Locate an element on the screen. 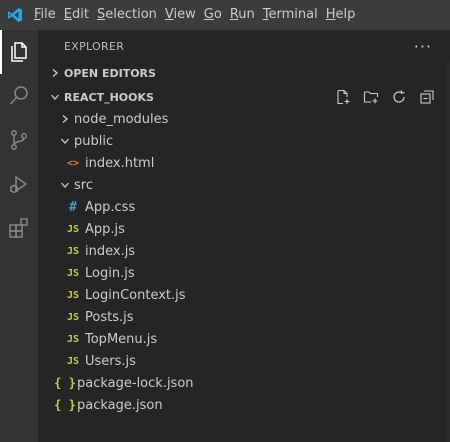  explorer-header: EXPLORER ··· is located at coordinates (244, 46).